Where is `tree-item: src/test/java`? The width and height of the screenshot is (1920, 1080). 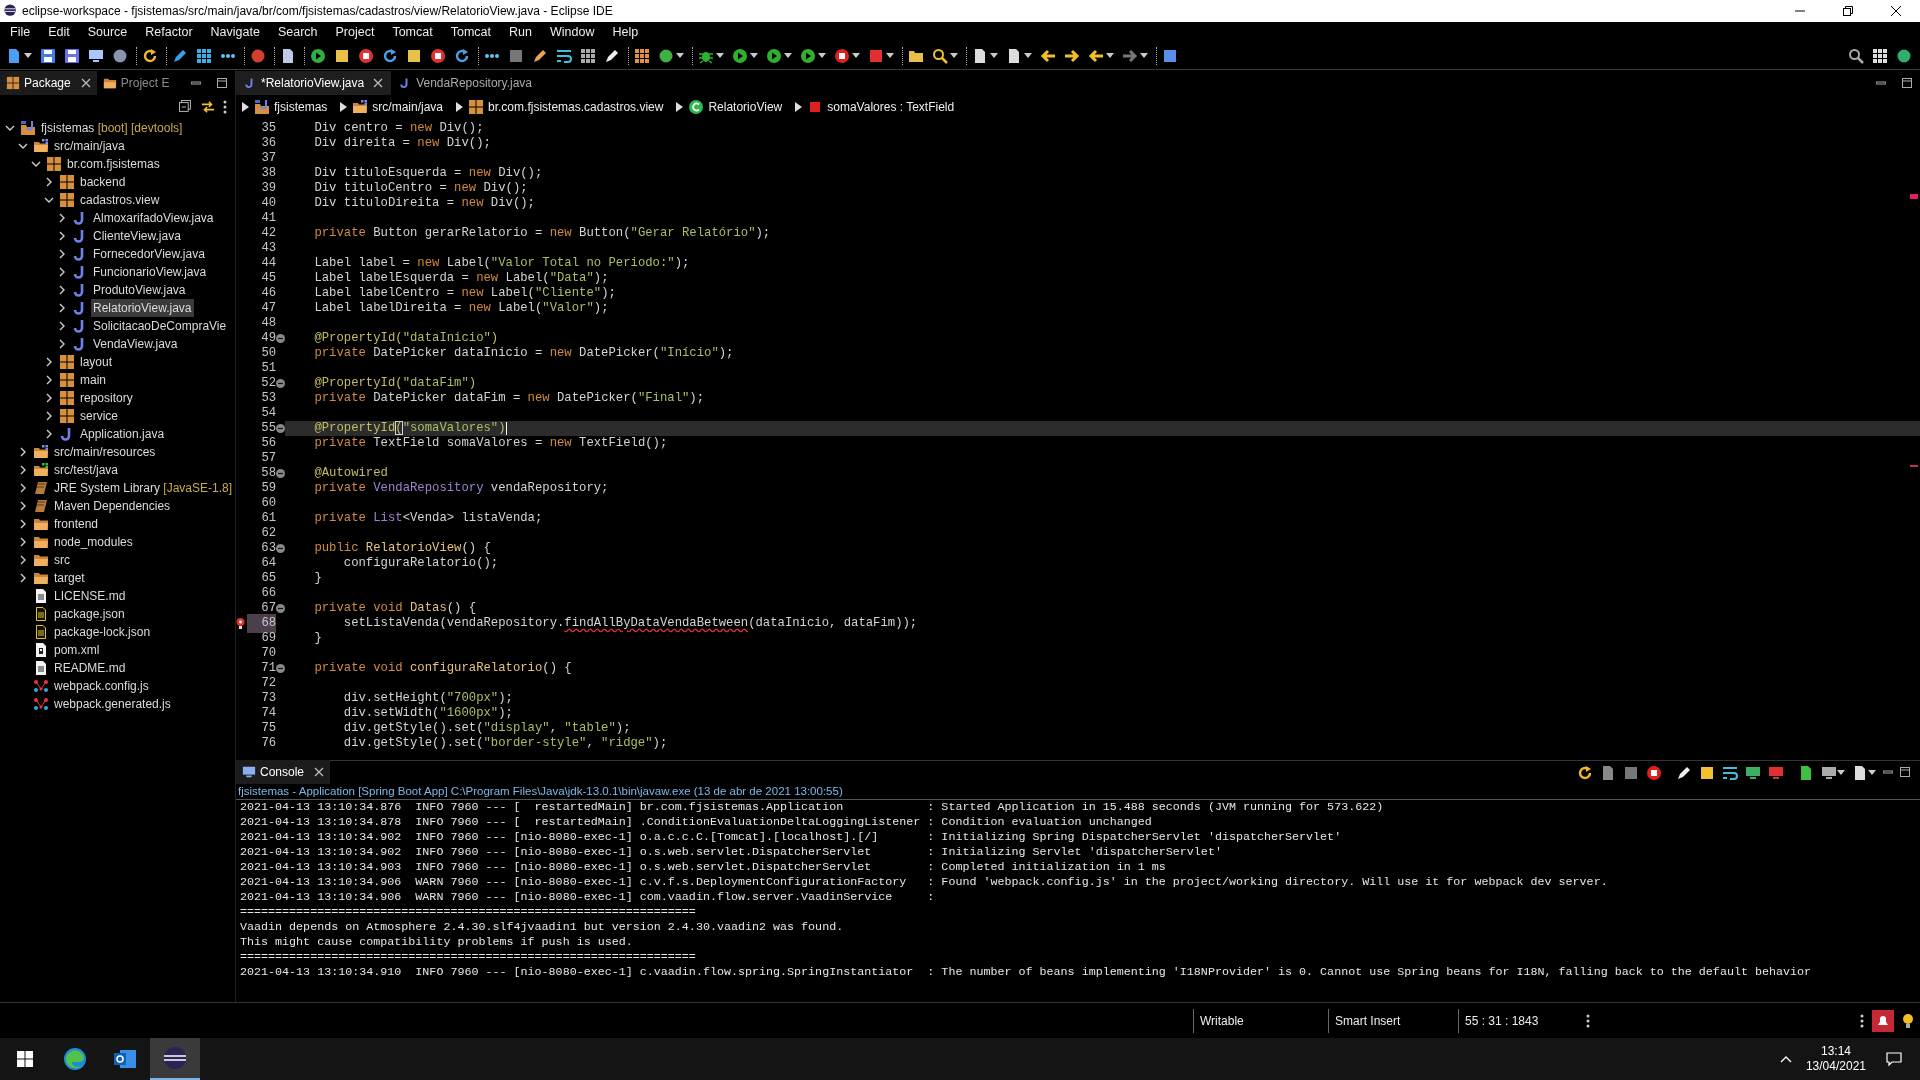
tree-item: src/test/java is located at coordinates (86, 470).